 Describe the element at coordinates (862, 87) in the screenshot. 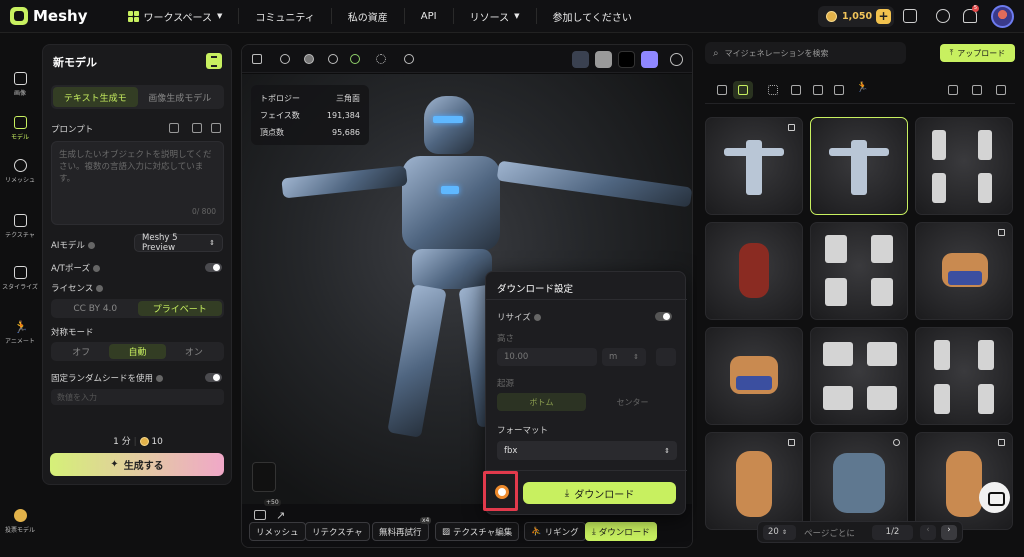

I see `animation-filter-icon: 🏃` at that location.